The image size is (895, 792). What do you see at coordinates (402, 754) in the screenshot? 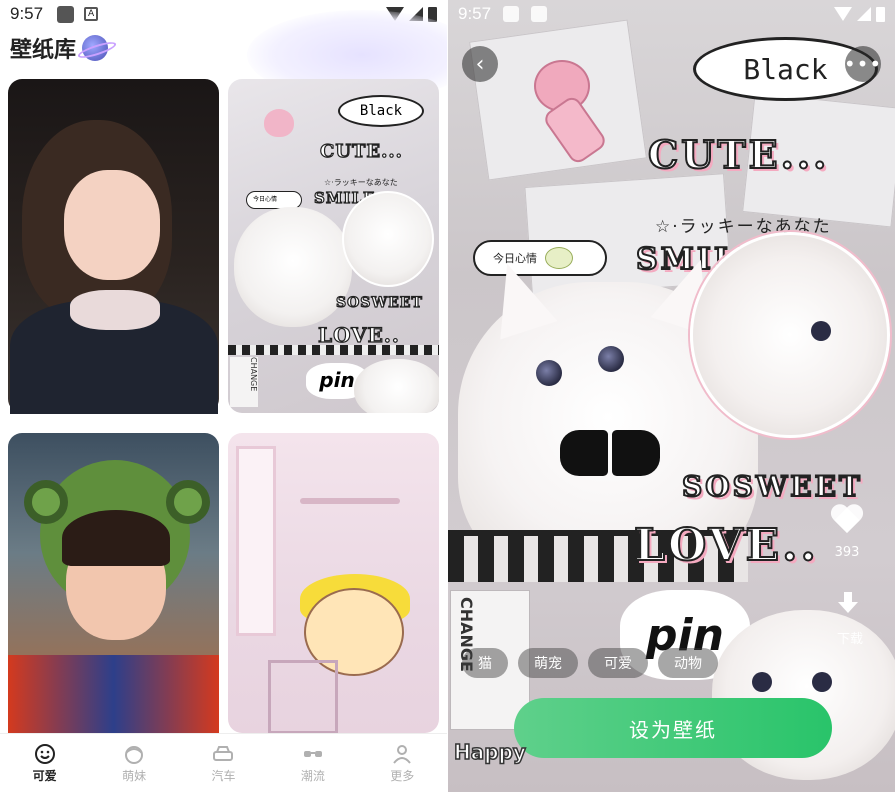
I see `person-icon` at bounding box center [402, 754].